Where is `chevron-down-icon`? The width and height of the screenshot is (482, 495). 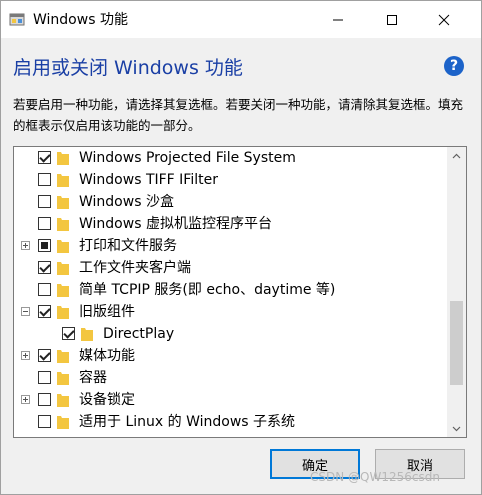
chevron-down-icon is located at coordinates (456, 428).